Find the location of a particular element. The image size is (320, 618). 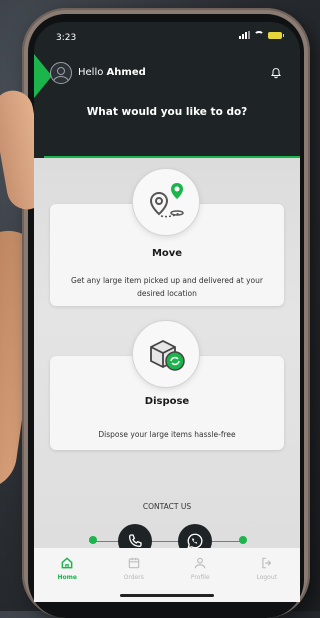

orders-icon is located at coordinates (133, 563).